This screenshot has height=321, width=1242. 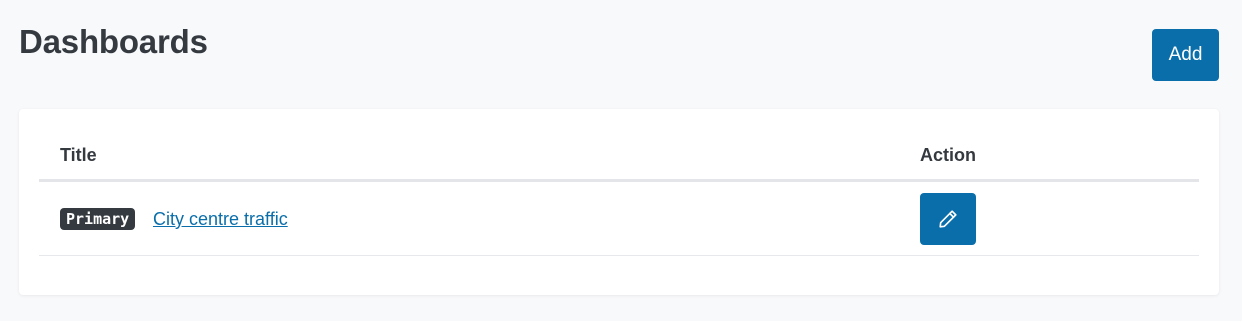 I want to click on edit-dashboard-button, so click(x=948, y=219).